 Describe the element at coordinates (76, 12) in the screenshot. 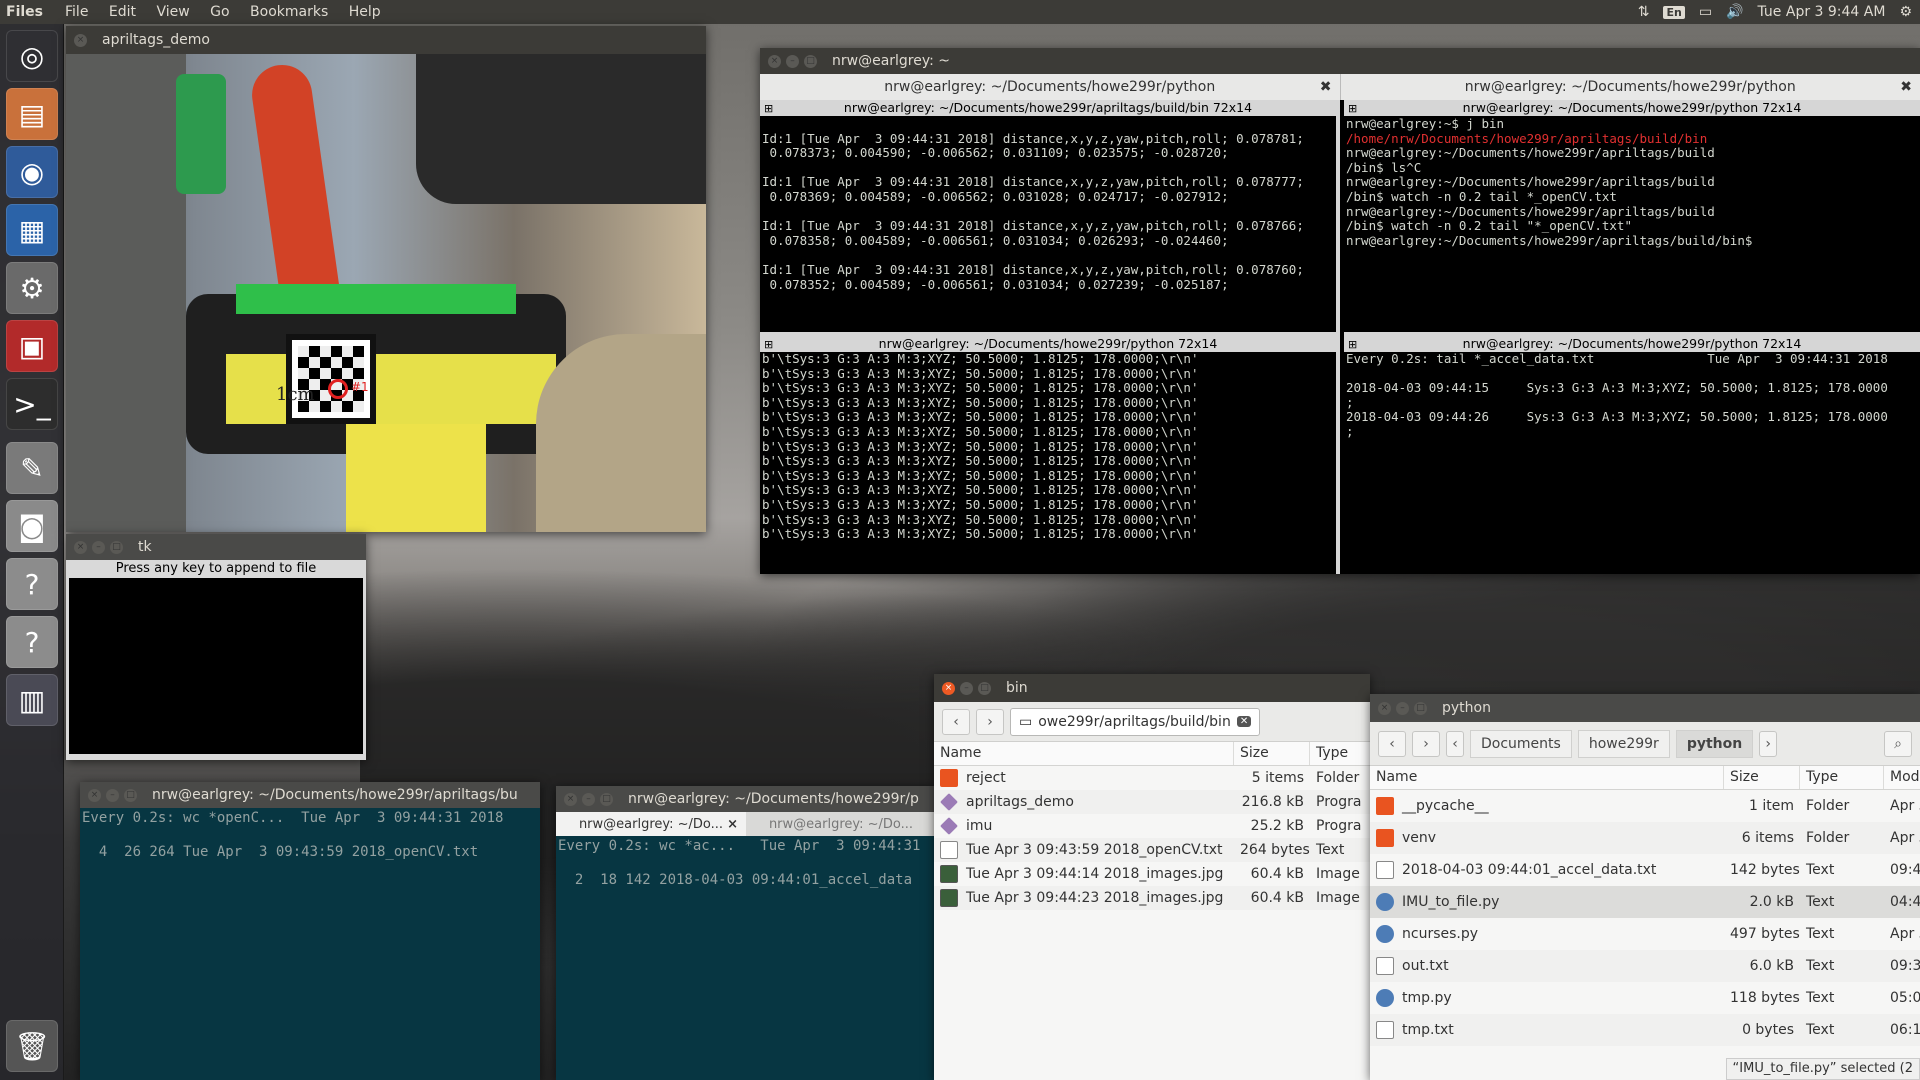

I see `menu-file: File` at that location.